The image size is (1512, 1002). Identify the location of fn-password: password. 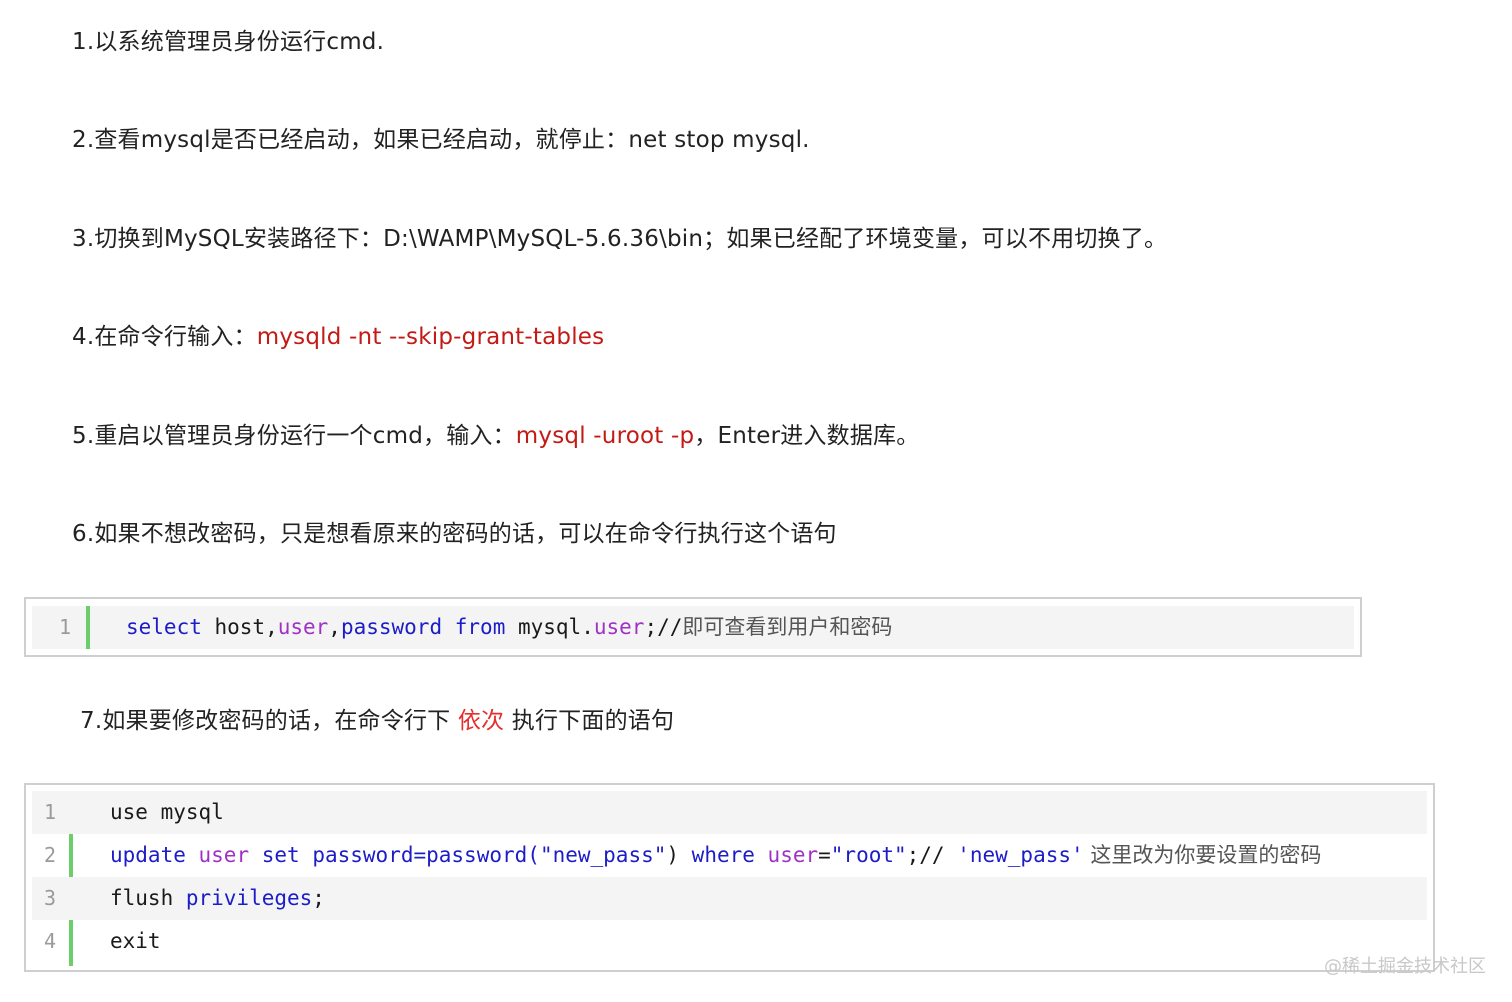
(477, 855).